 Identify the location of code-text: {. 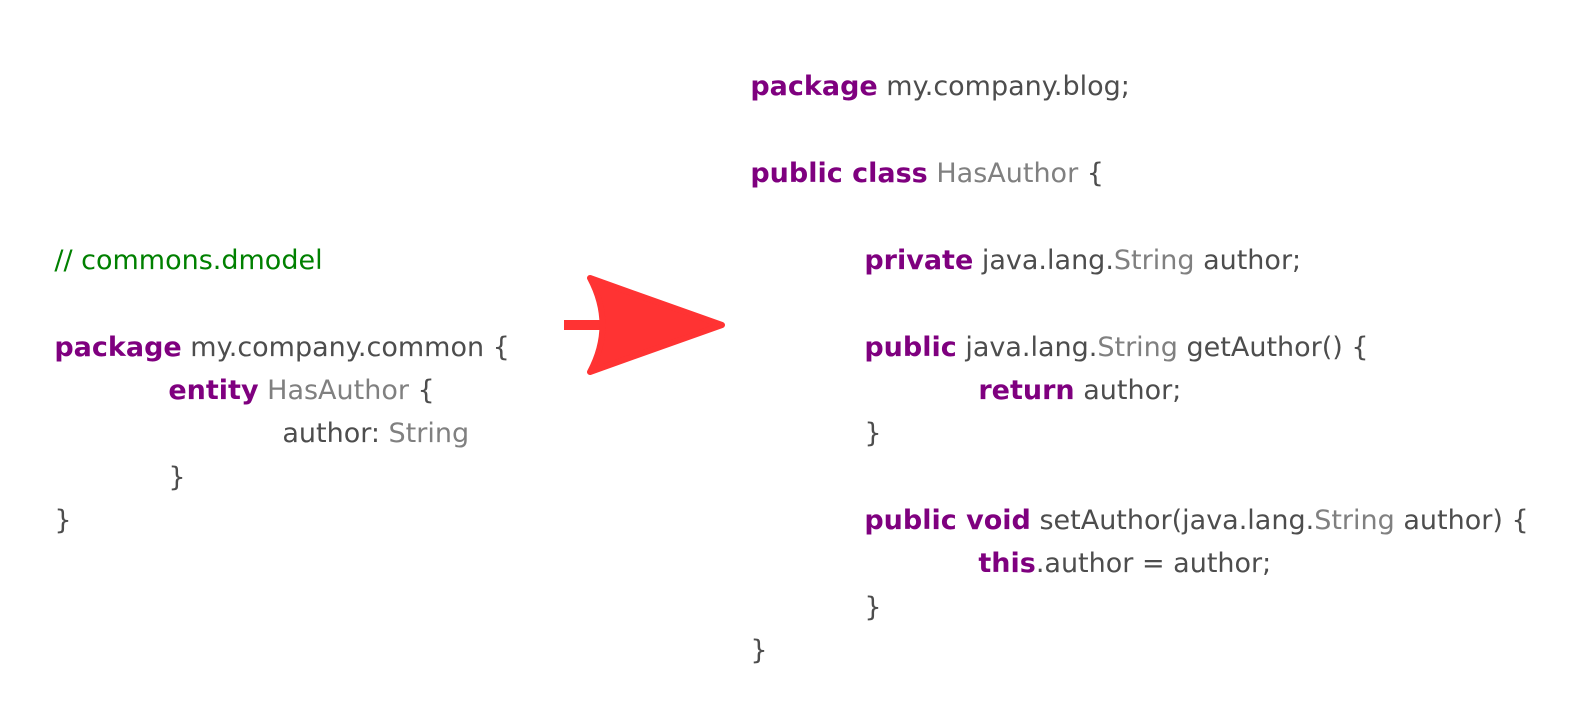
(1091, 173).